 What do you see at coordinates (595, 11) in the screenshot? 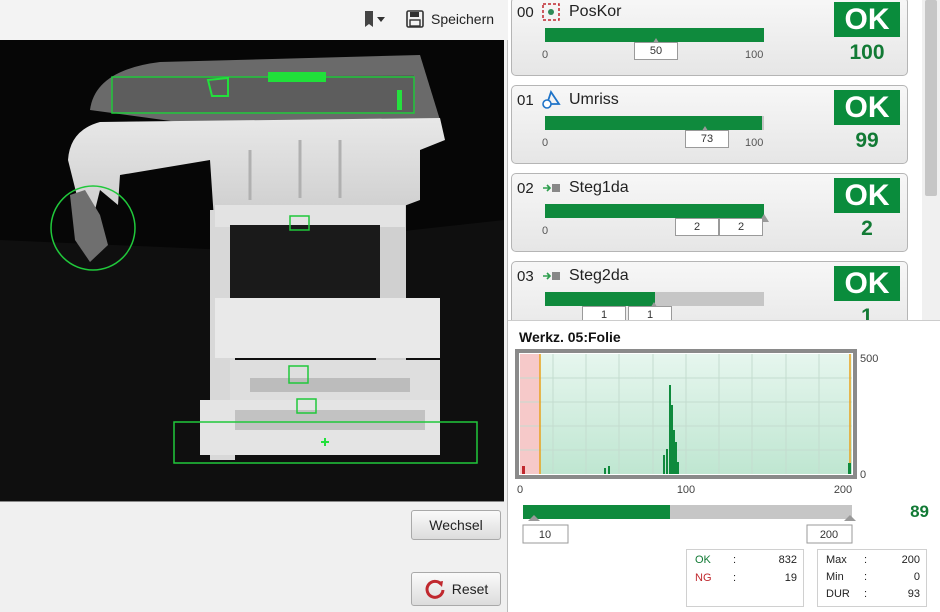
I see `tool-name: PosKor` at bounding box center [595, 11].